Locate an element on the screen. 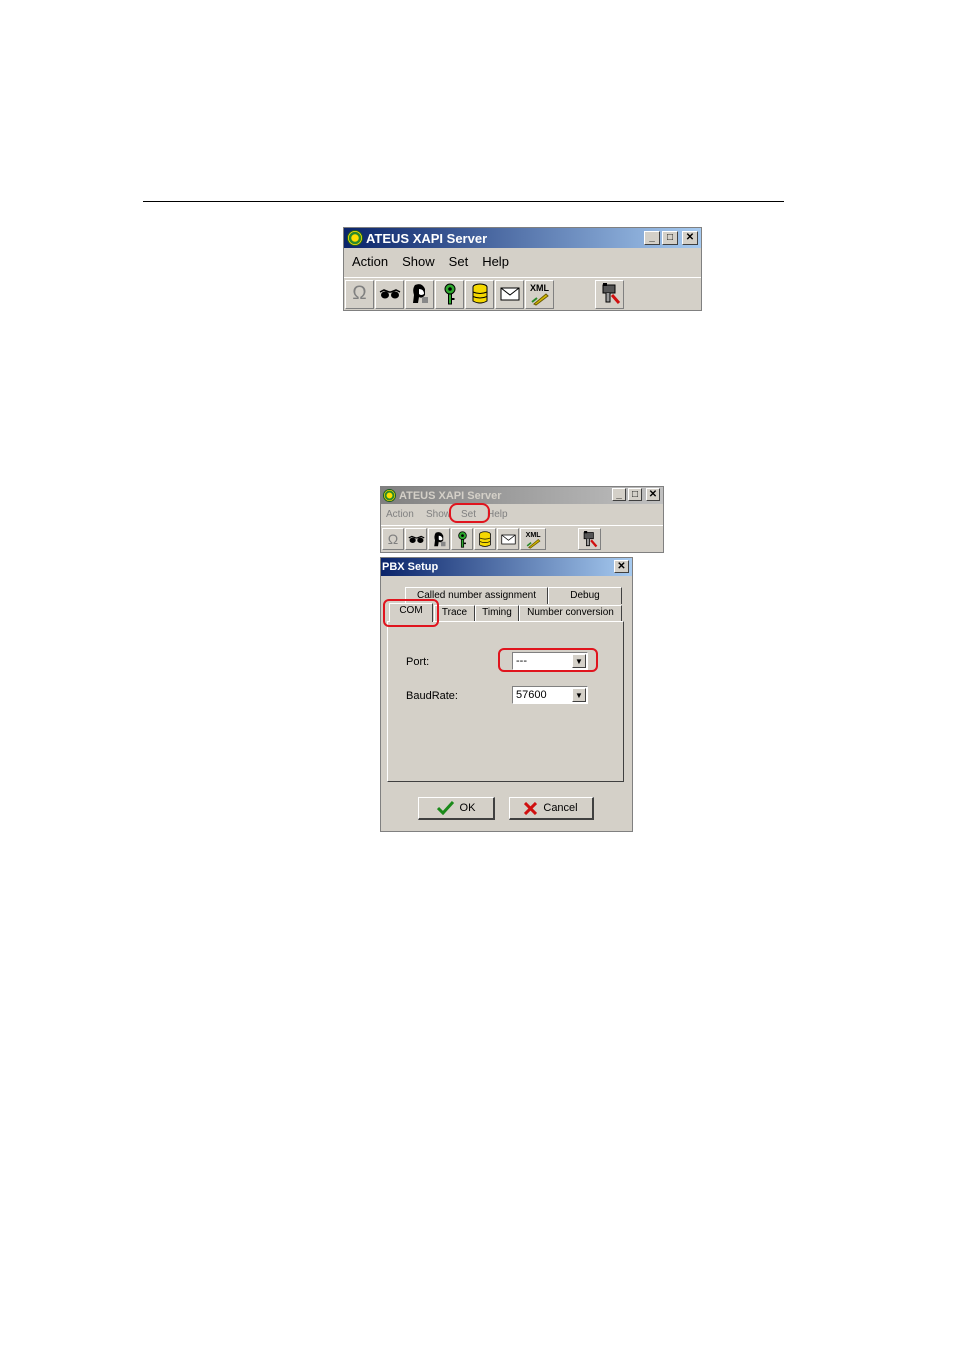  tab-label: Number conversion is located at coordinates (570, 612).